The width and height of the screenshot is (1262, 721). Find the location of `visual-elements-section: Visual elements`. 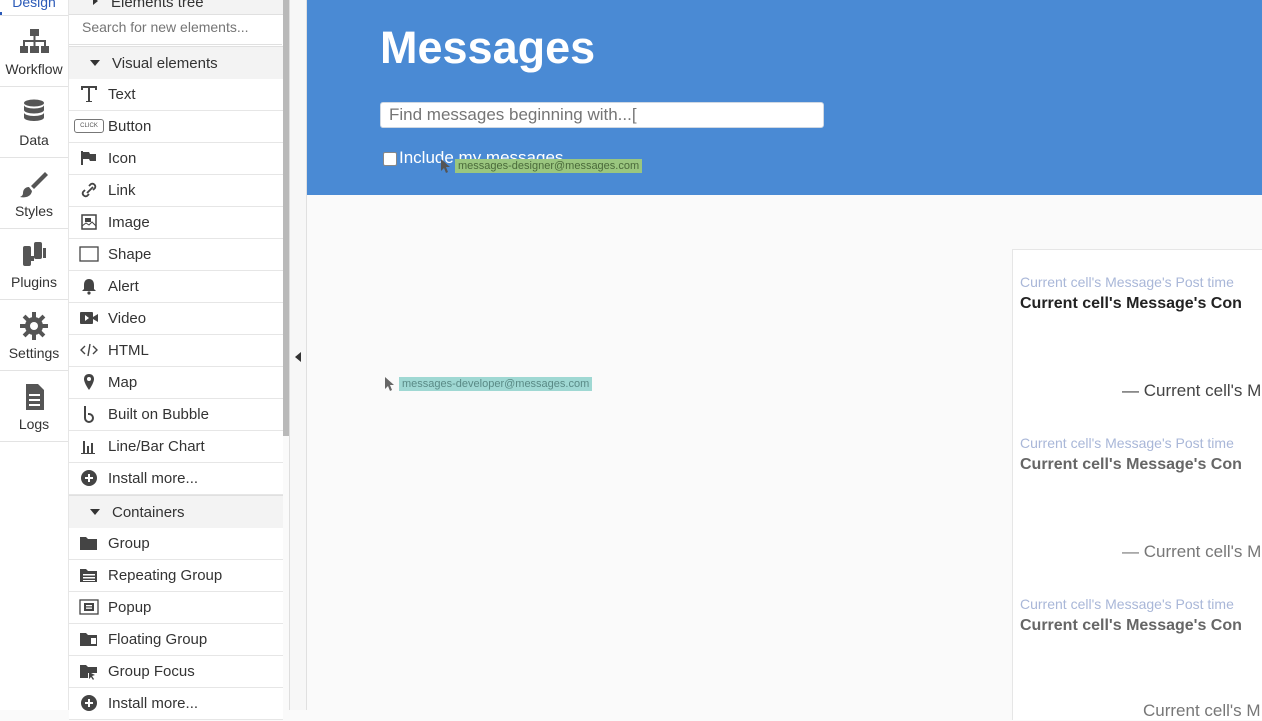

visual-elements-section: Visual elements is located at coordinates (176, 63).